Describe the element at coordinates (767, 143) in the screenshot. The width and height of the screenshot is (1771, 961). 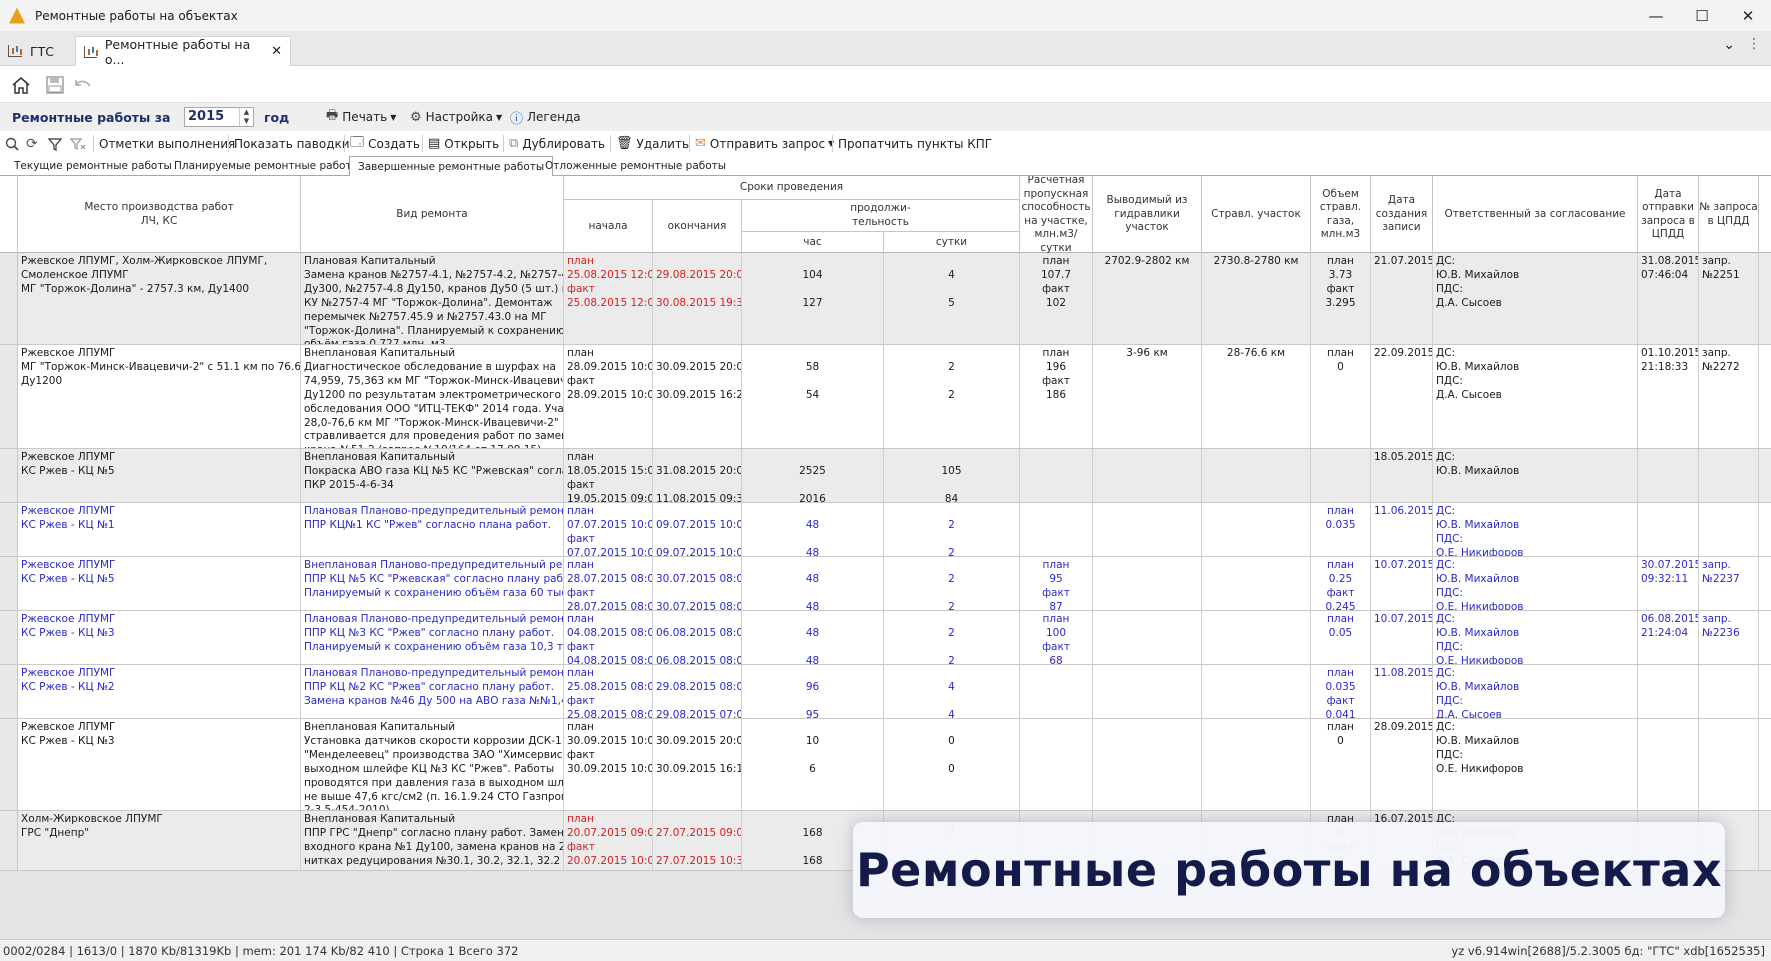
I see `send-request-label: Отправить запрос` at that location.